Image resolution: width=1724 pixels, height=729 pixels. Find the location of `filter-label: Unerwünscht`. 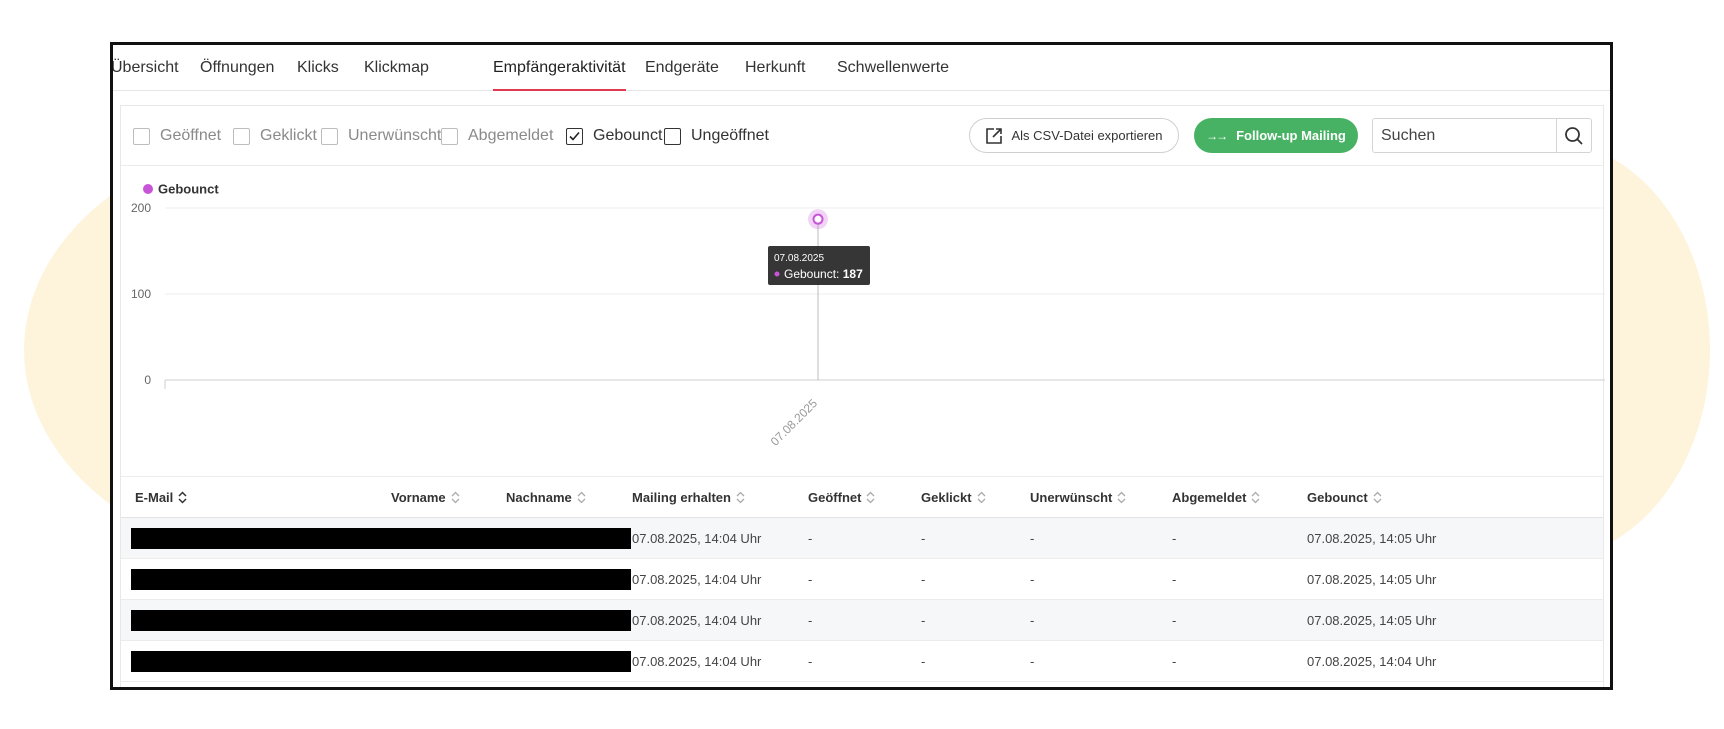

filter-label: Unerwünscht is located at coordinates (395, 135).